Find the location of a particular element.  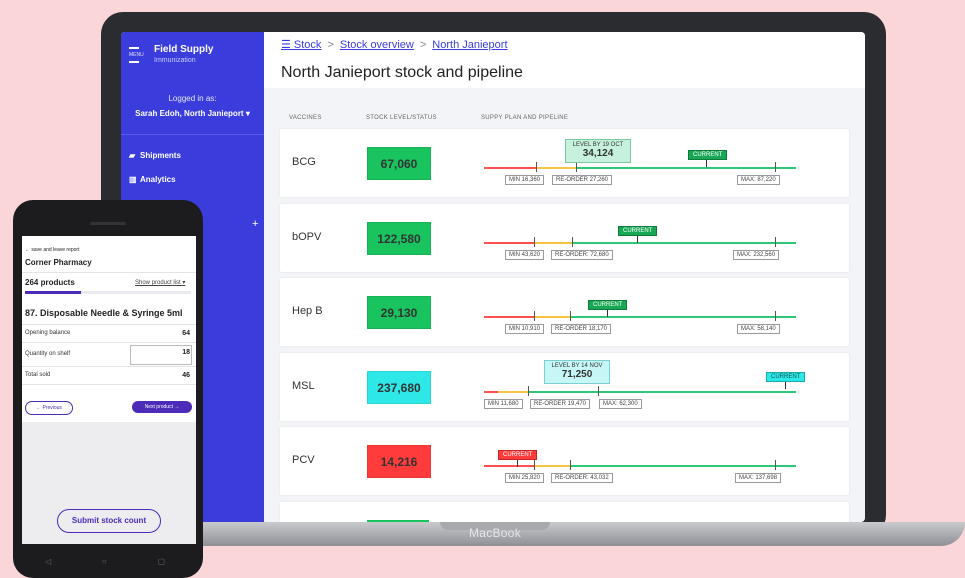

truck-icon: ▰ is located at coordinates (132, 155).